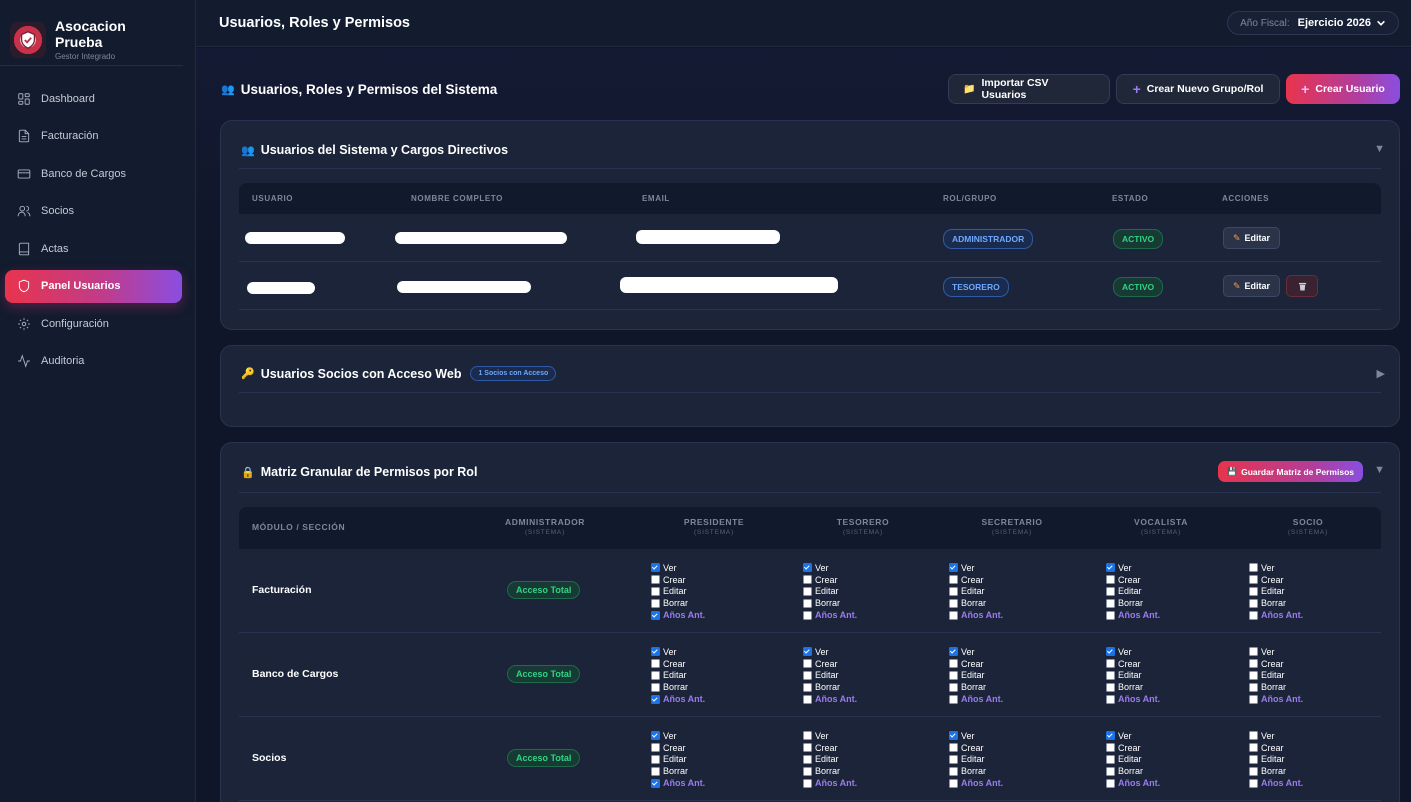 This screenshot has height=802, width=1411. Describe the element at coordinates (1343, 89) in the screenshot. I see `create-user-button: + Crear Usuario` at that location.